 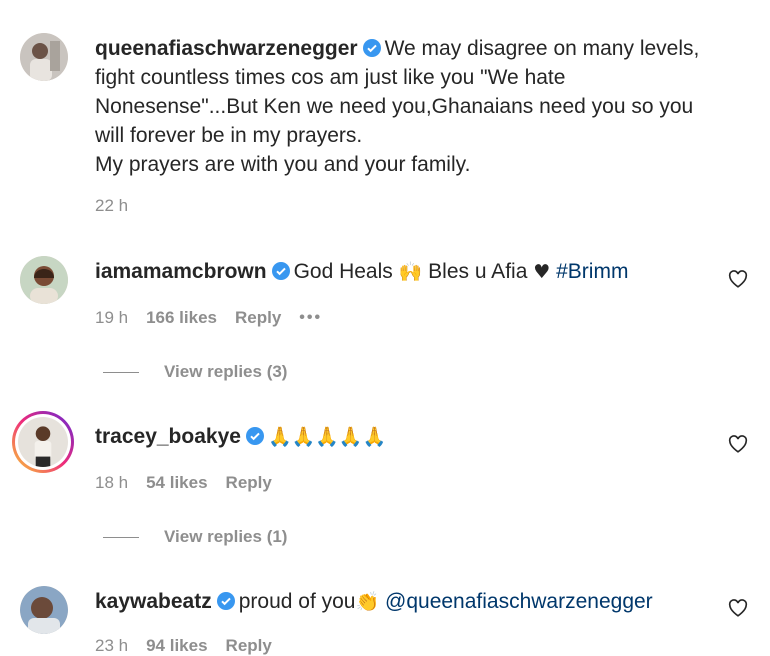 I want to click on username: tracey_boakye, so click(x=168, y=436).